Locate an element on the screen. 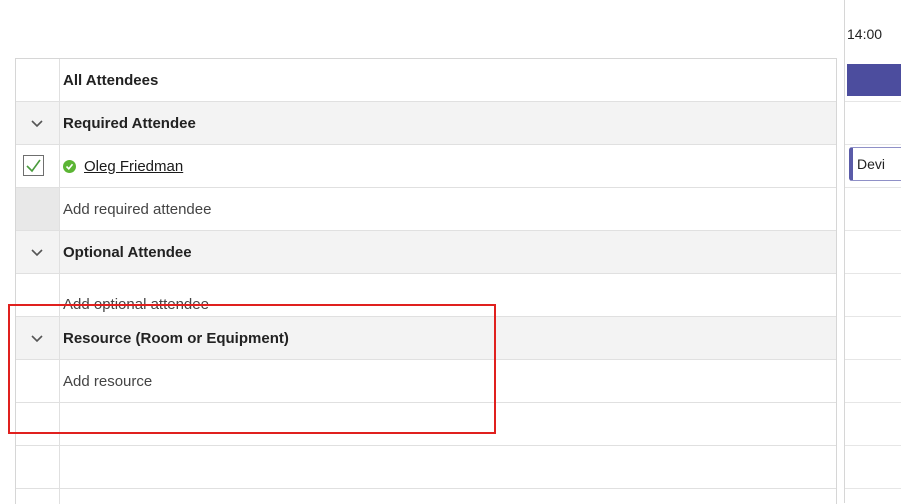 This screenshot has height=504, width=901. group-row-optional: Optional Attendee is located at coordinates (426, 252).